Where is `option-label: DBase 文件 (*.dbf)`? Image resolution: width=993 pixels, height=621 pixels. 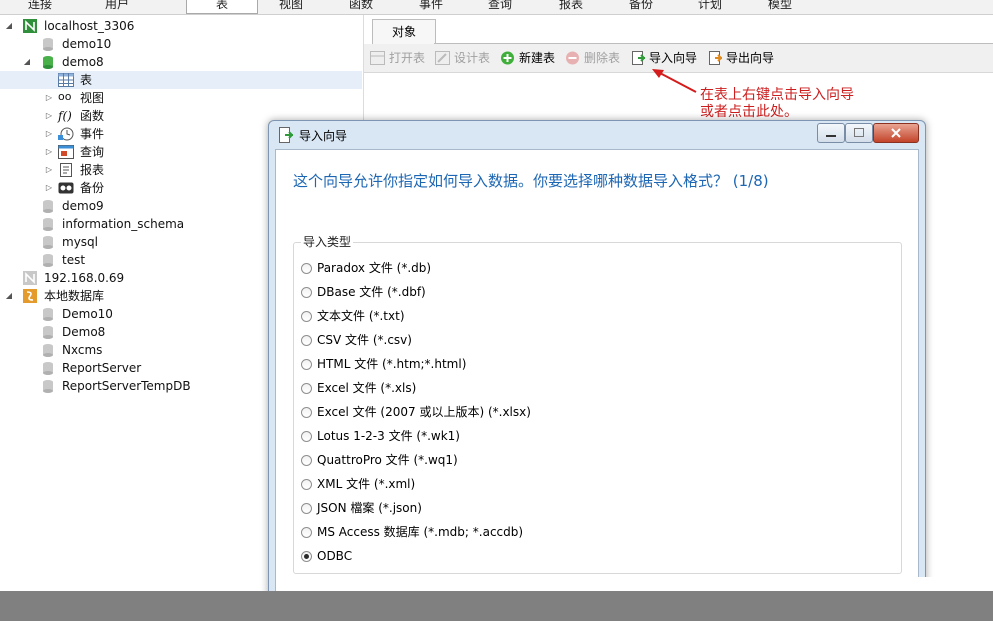 option-label: DBase 文件 (*.dbf) is located at coordinates (371, 292).